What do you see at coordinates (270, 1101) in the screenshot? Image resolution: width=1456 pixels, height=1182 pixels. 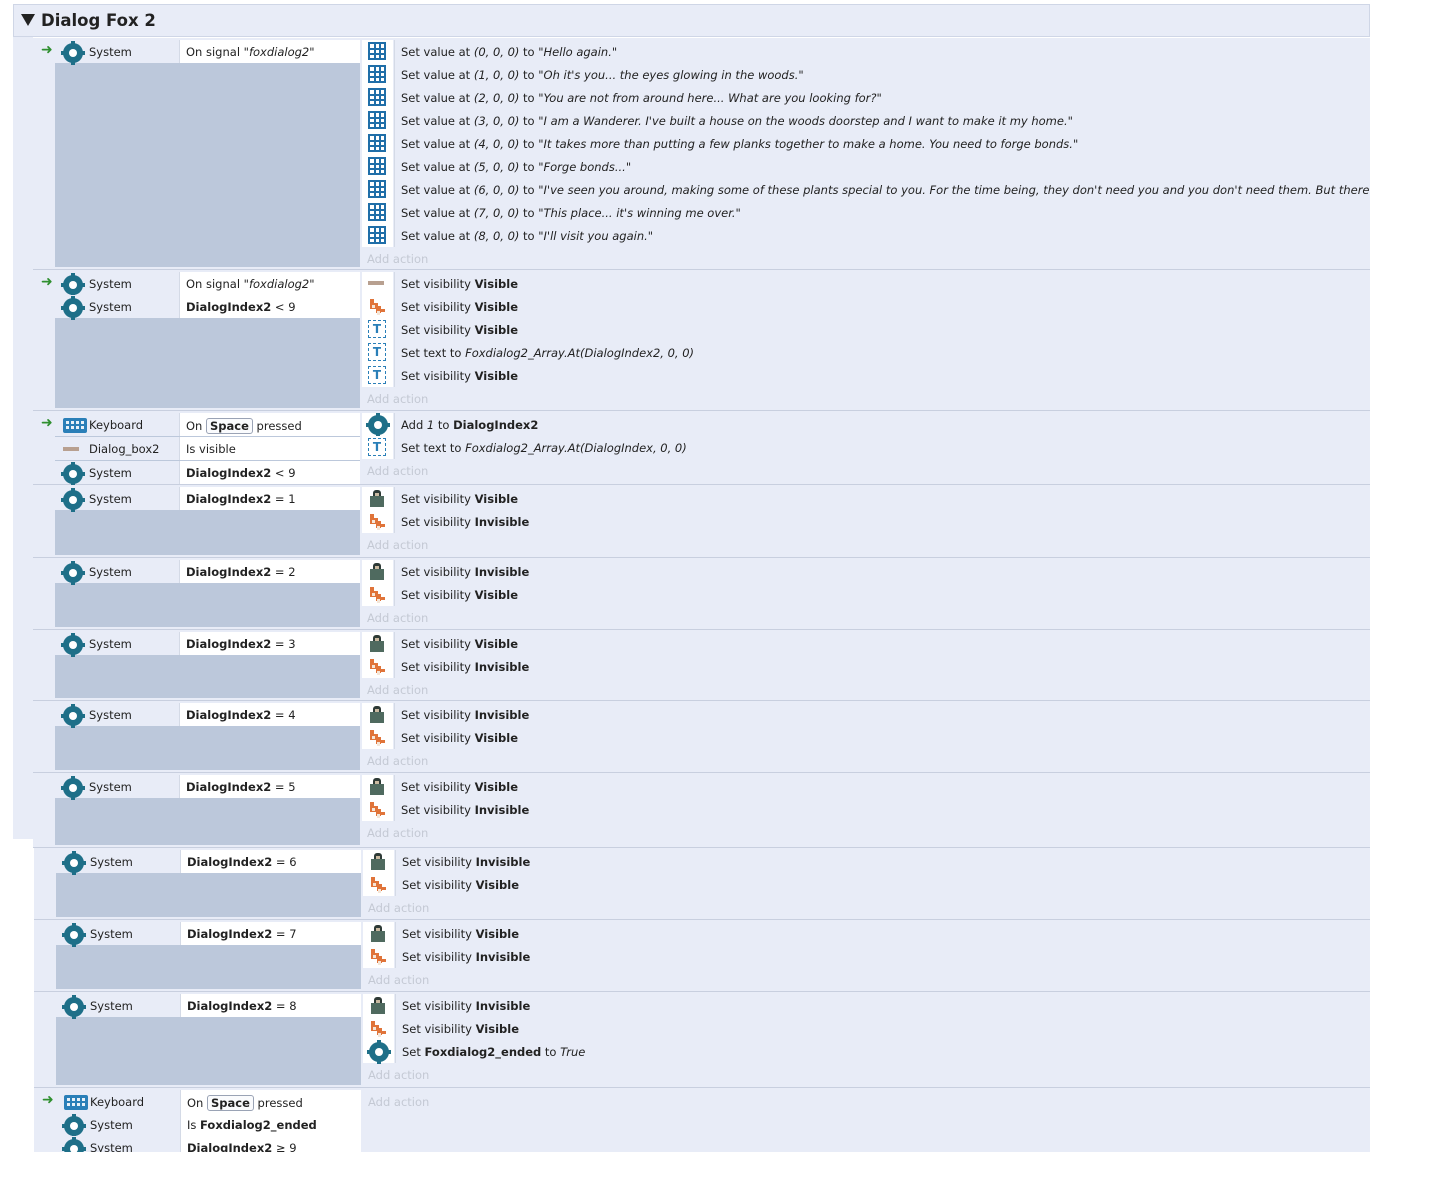 I see `condition-text-cell: On Space pressed` at bounding box center [270, 1101].